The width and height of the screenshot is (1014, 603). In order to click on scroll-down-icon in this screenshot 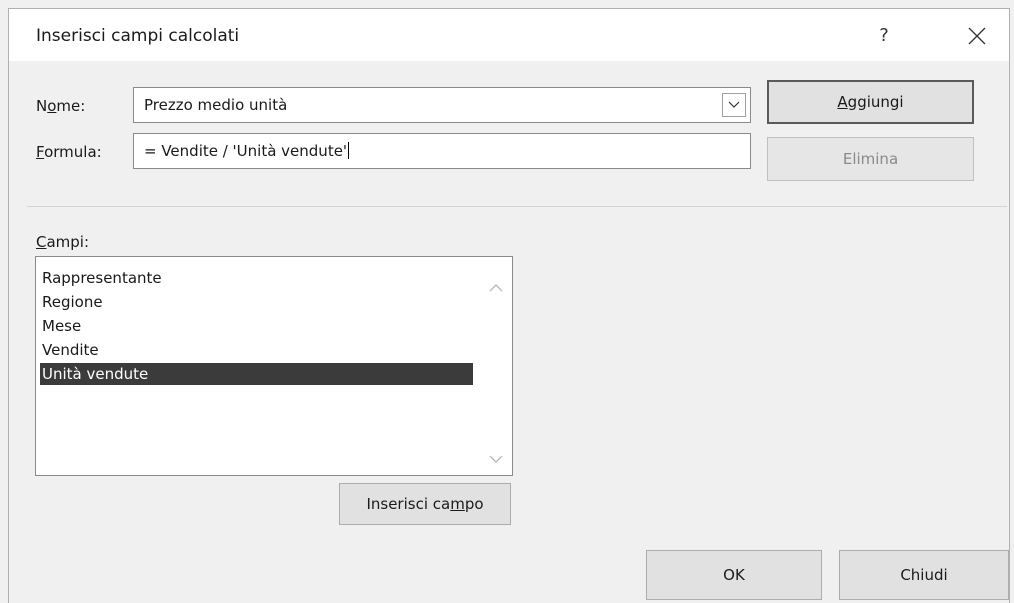, I will do `click(496, 459)`.